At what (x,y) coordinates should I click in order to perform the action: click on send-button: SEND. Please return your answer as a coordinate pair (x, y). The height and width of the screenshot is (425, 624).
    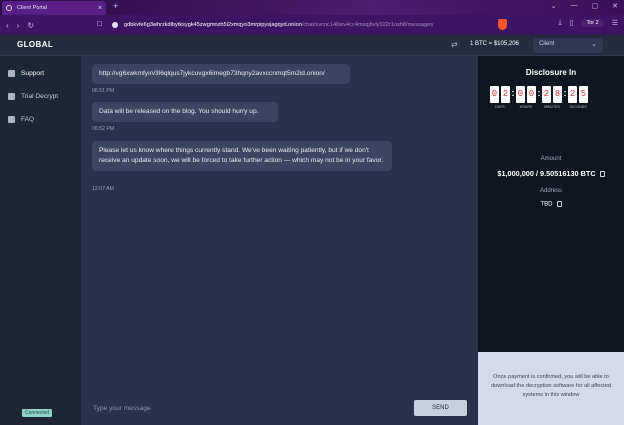
    Looking at the image, I should click on (440, 408).